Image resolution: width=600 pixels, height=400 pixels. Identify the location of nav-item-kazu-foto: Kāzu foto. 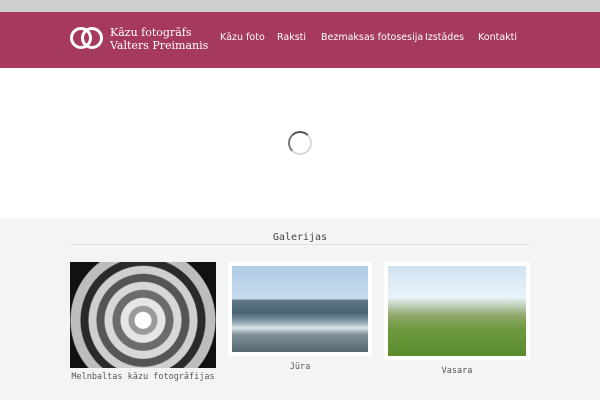
(242, 37).